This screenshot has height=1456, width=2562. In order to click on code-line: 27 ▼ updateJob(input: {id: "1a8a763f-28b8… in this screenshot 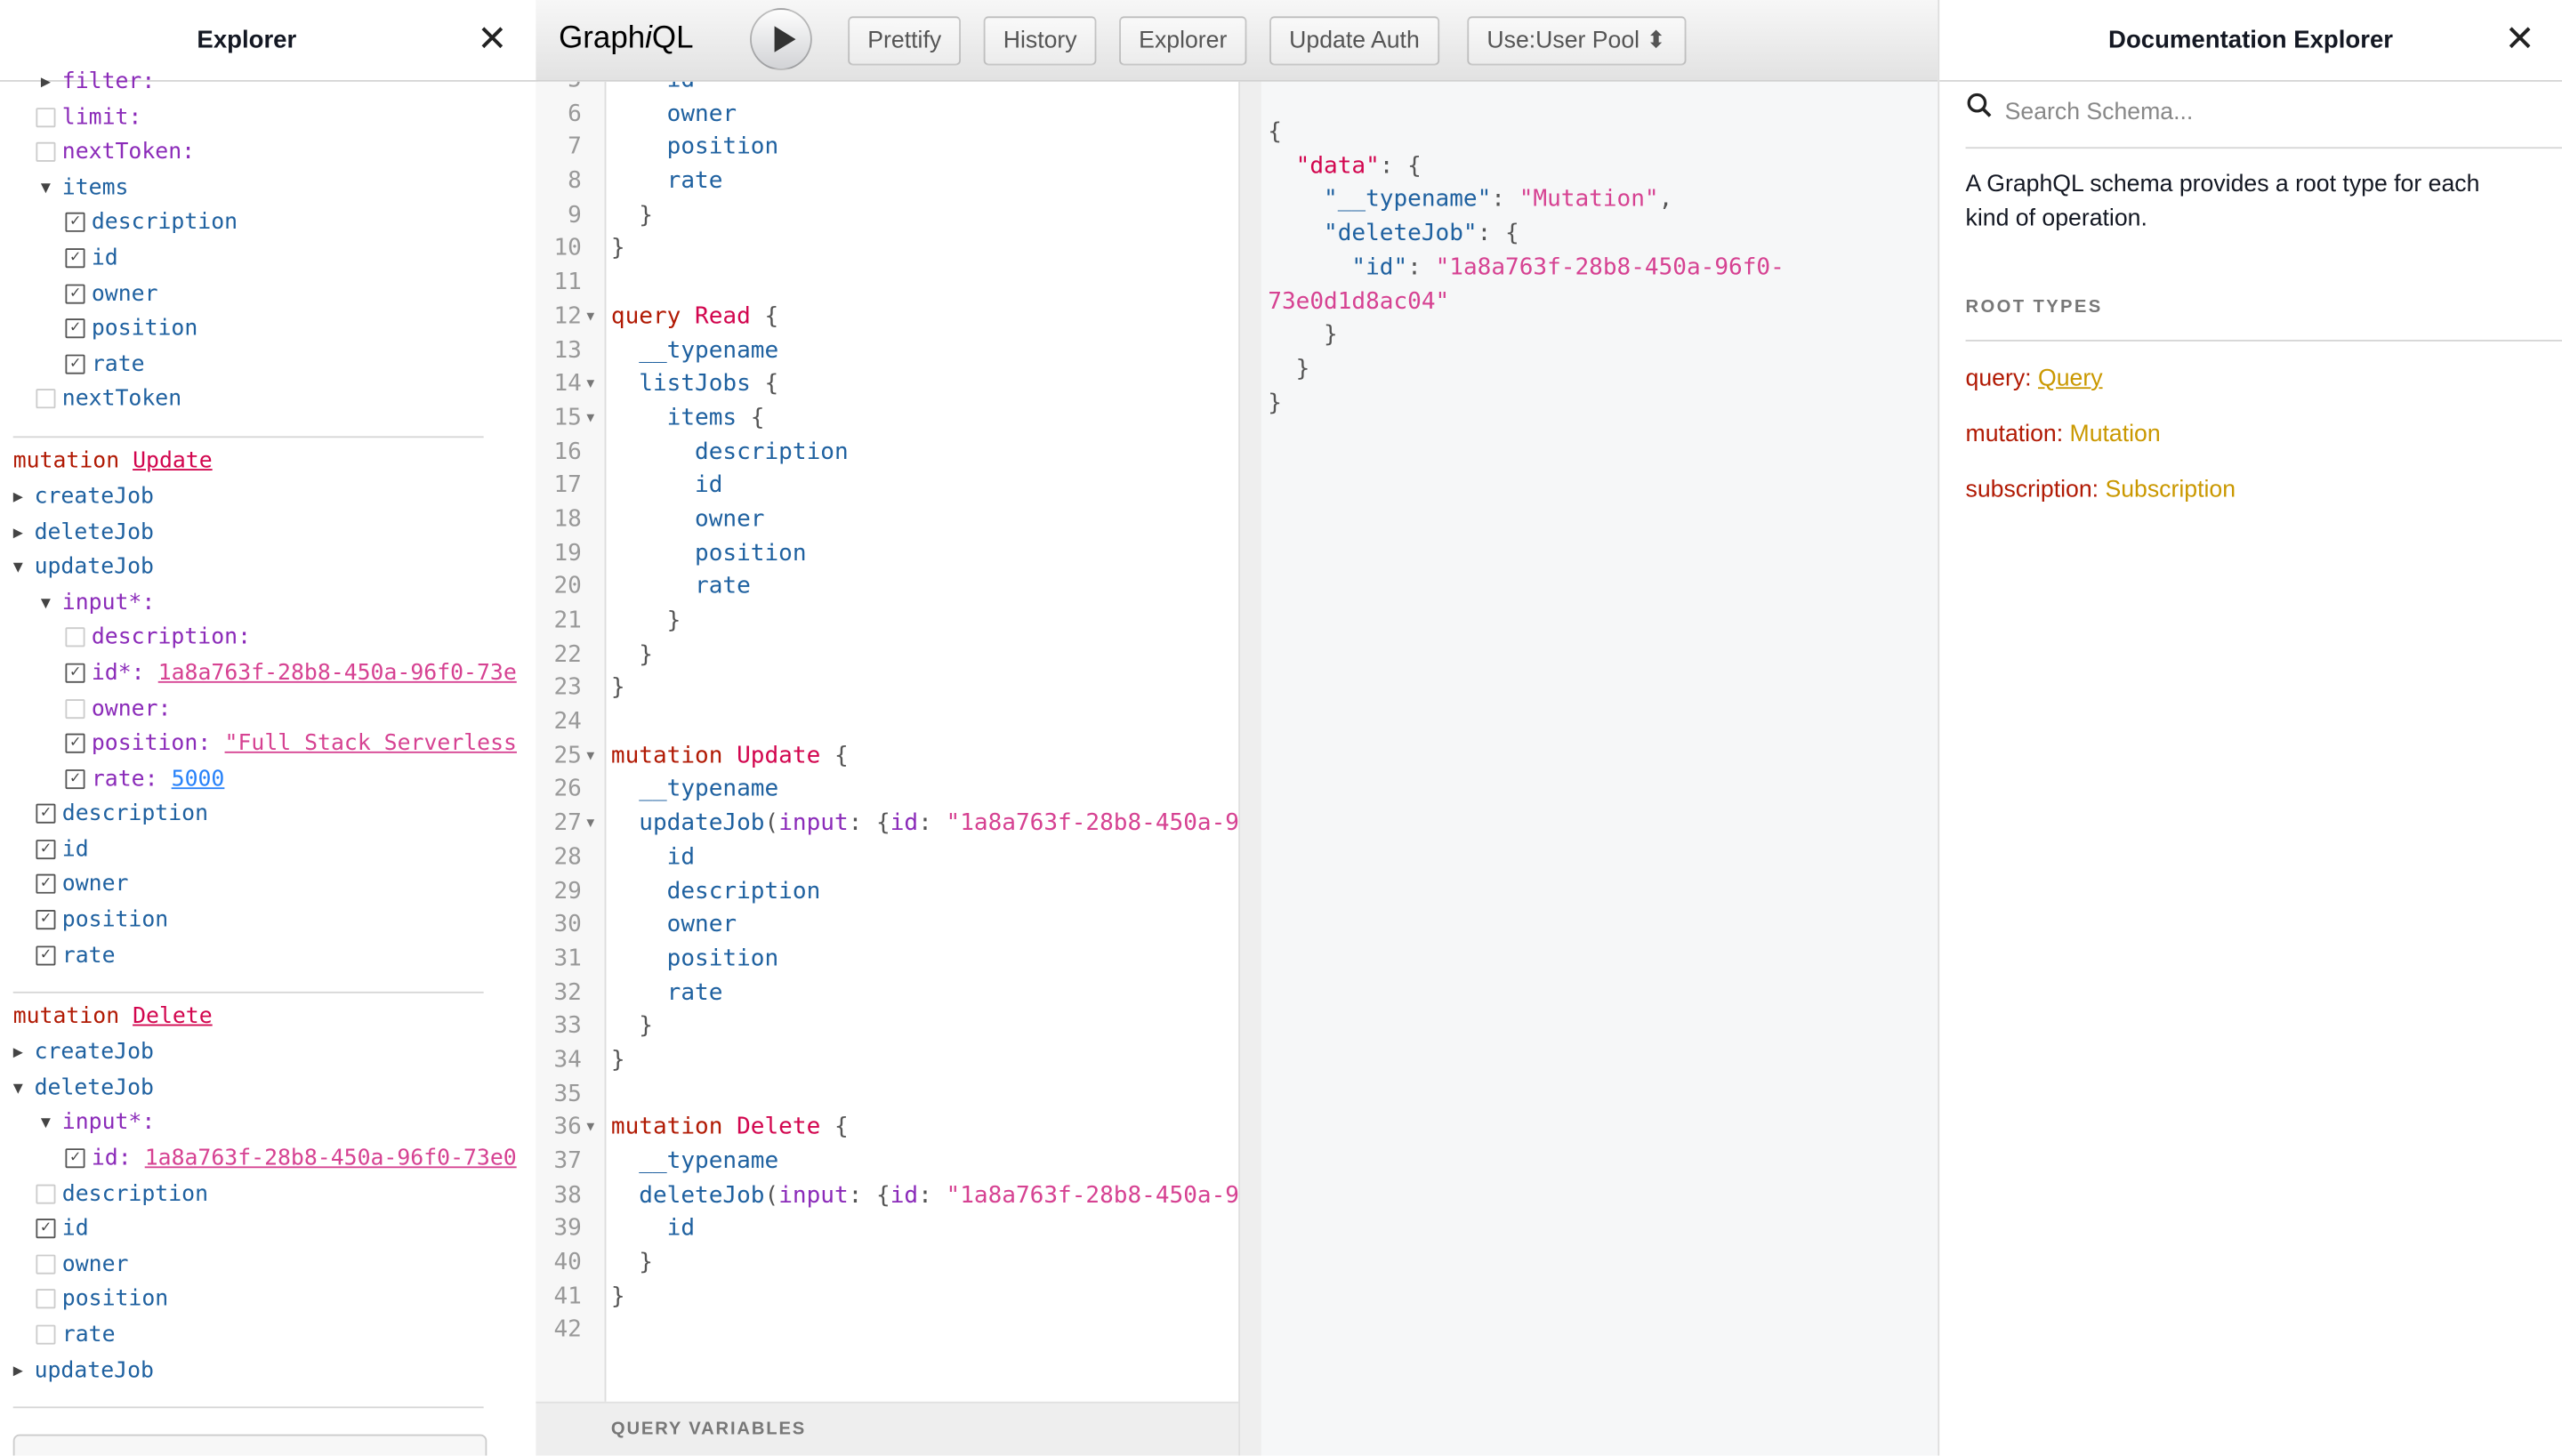, I will do `click(887, 824)`.